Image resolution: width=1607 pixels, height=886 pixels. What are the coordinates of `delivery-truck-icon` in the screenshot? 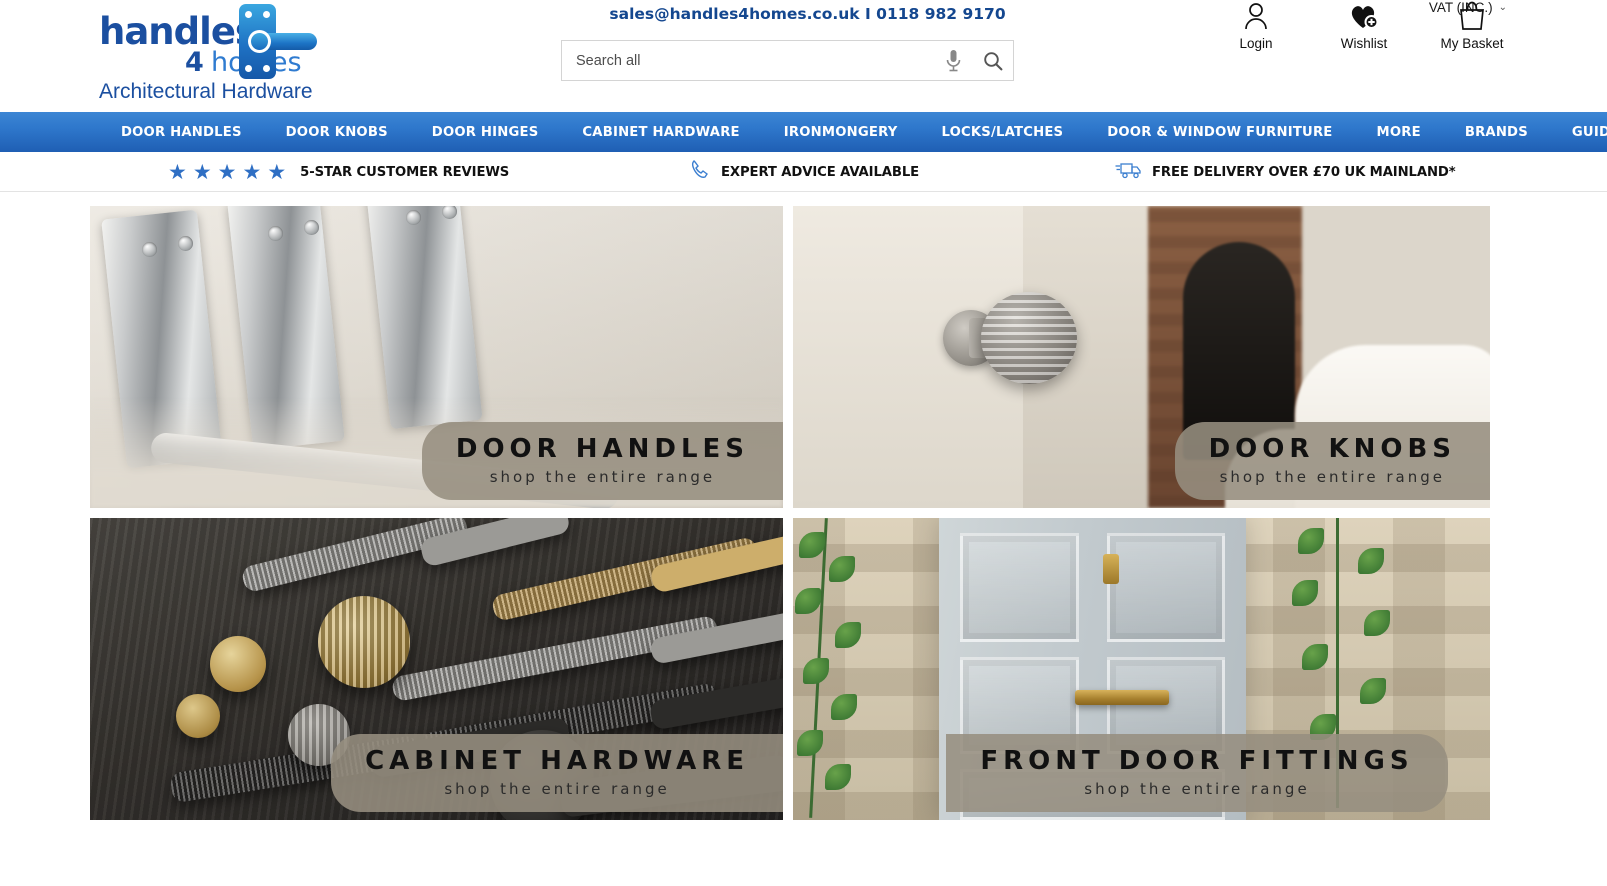 It's located at (1128, 172).